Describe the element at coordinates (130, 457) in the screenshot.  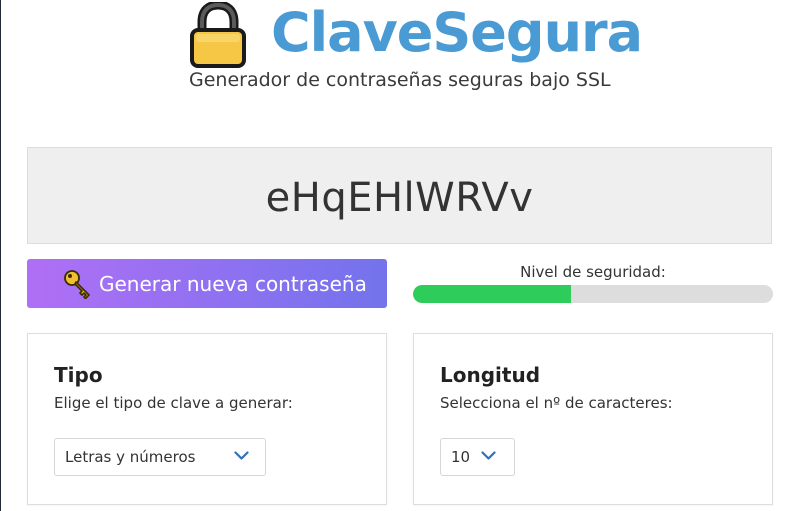
I see `type-select-value: Letras y números` at that location.